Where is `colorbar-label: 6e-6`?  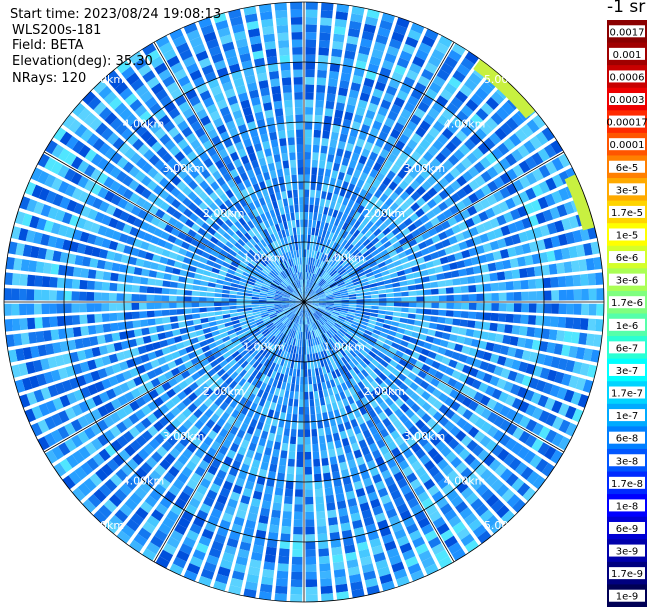 colorbar-label: 6e-6 is located at coordinates (627, 258).